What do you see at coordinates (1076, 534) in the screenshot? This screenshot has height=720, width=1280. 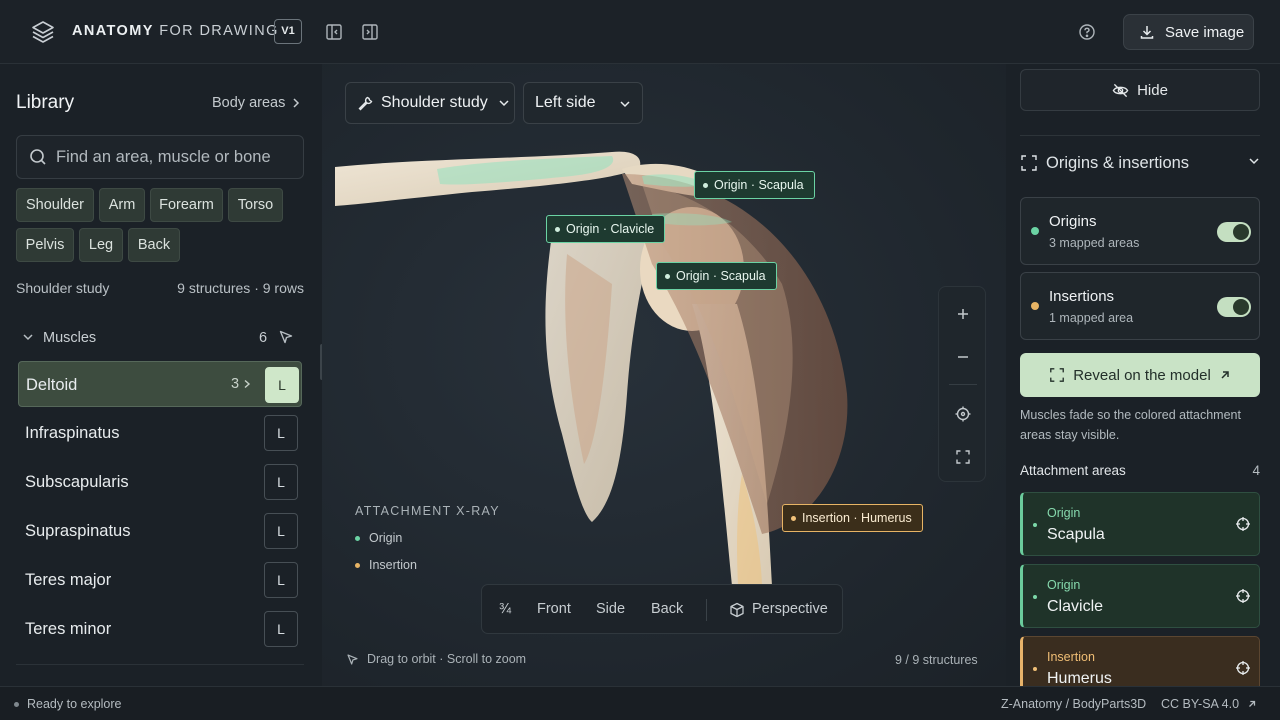 I see `attachment-bone: Scapula` at bounding box center [1076, 534].